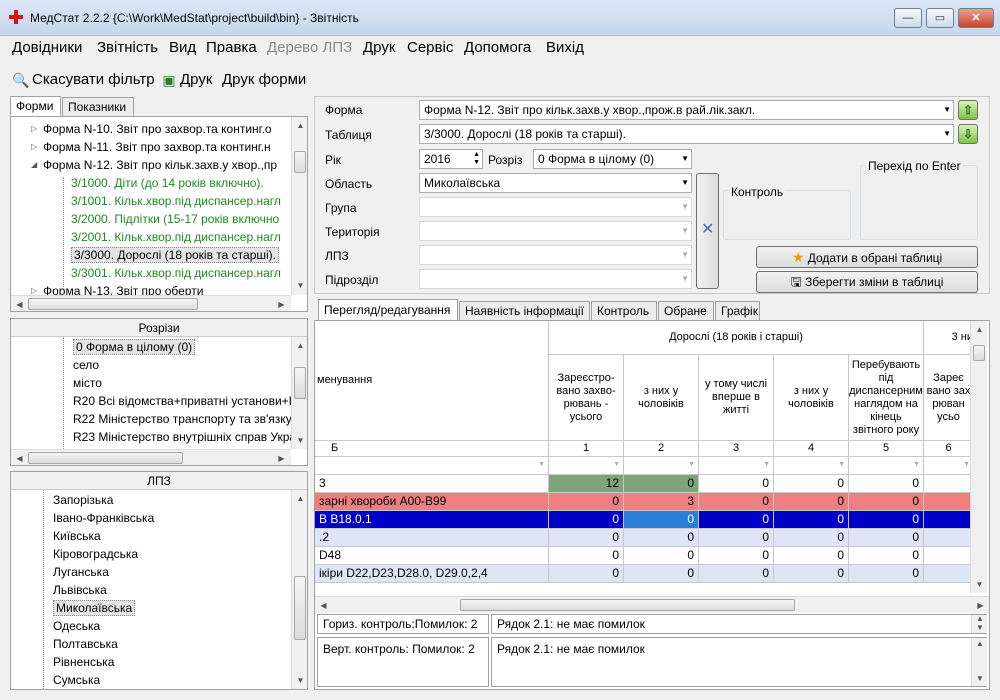  Describe the element at coordinates (95, 555) in the screenshot. I see `lpz-item: Кіровоградська` at that location.